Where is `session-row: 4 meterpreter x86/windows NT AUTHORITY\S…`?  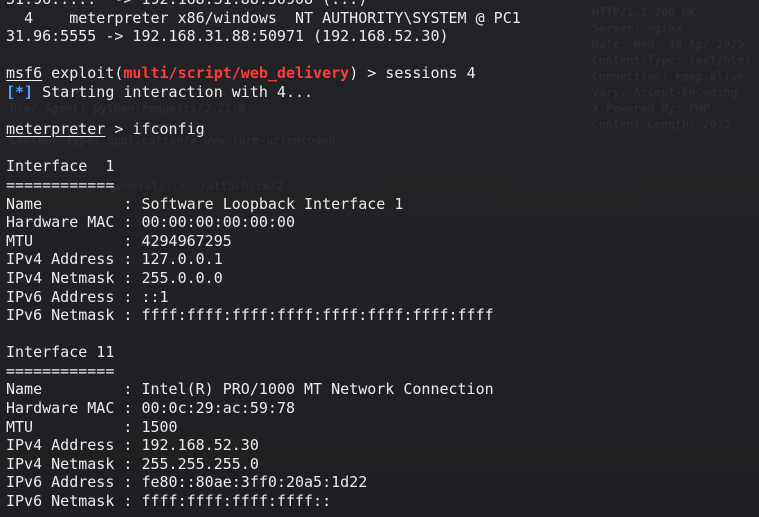
session-row: 4 meterpreter x86/windows NT AUTHORITY\S… is located at coordinates (263, 18).